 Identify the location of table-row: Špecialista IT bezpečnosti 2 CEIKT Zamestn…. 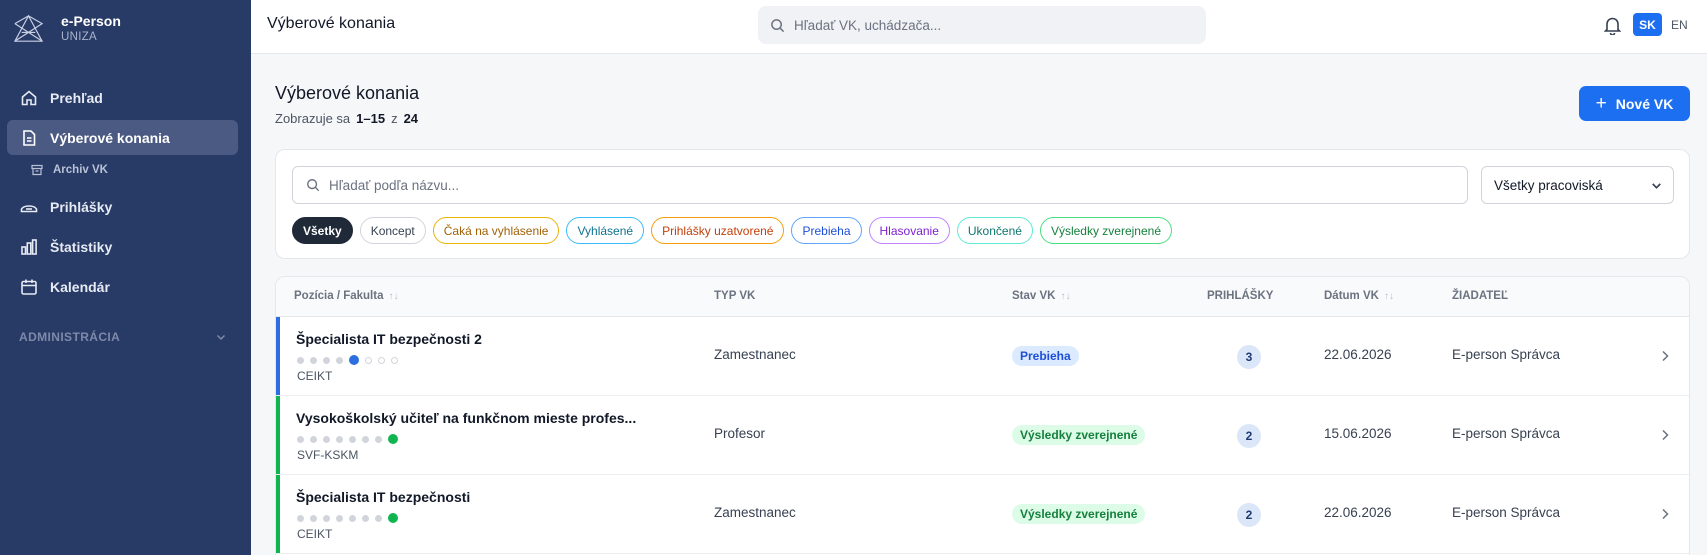
(982, 356).